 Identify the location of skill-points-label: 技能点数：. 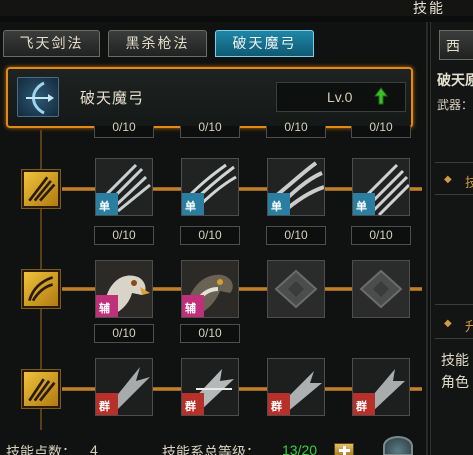
(41, 449).